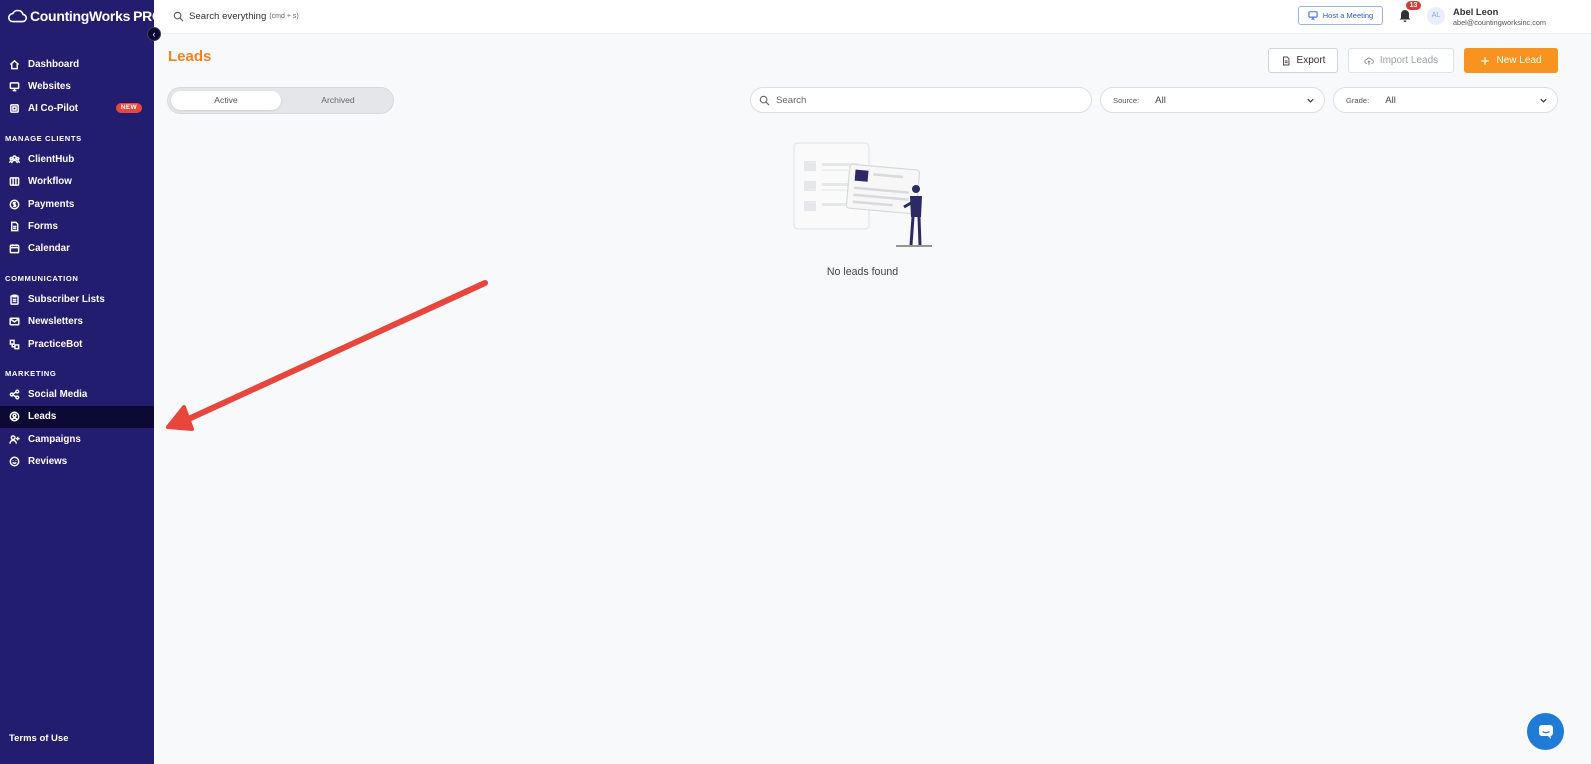 This screenshot has height=764, width=1591. What do you see at coordinates (77, 417) in the screenshot?
I see `sidebar-item-leads: Leads` at bounding box center [77, 417].